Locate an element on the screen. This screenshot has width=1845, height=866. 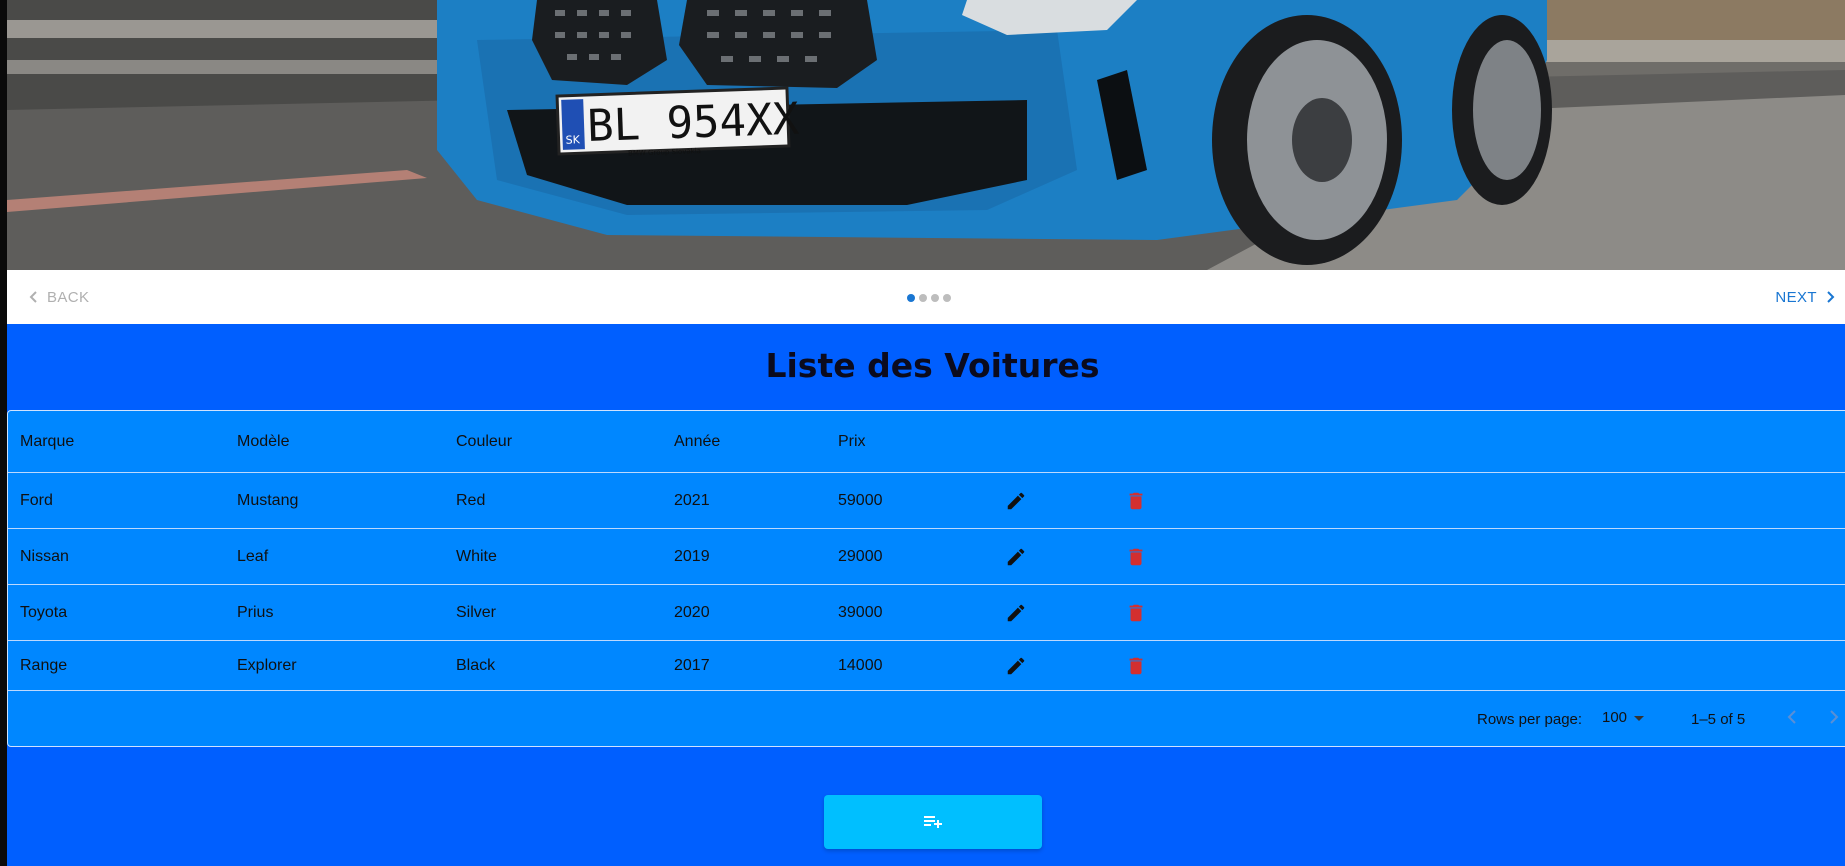
cell-couleur: Black is located at coordinates (476, 665).